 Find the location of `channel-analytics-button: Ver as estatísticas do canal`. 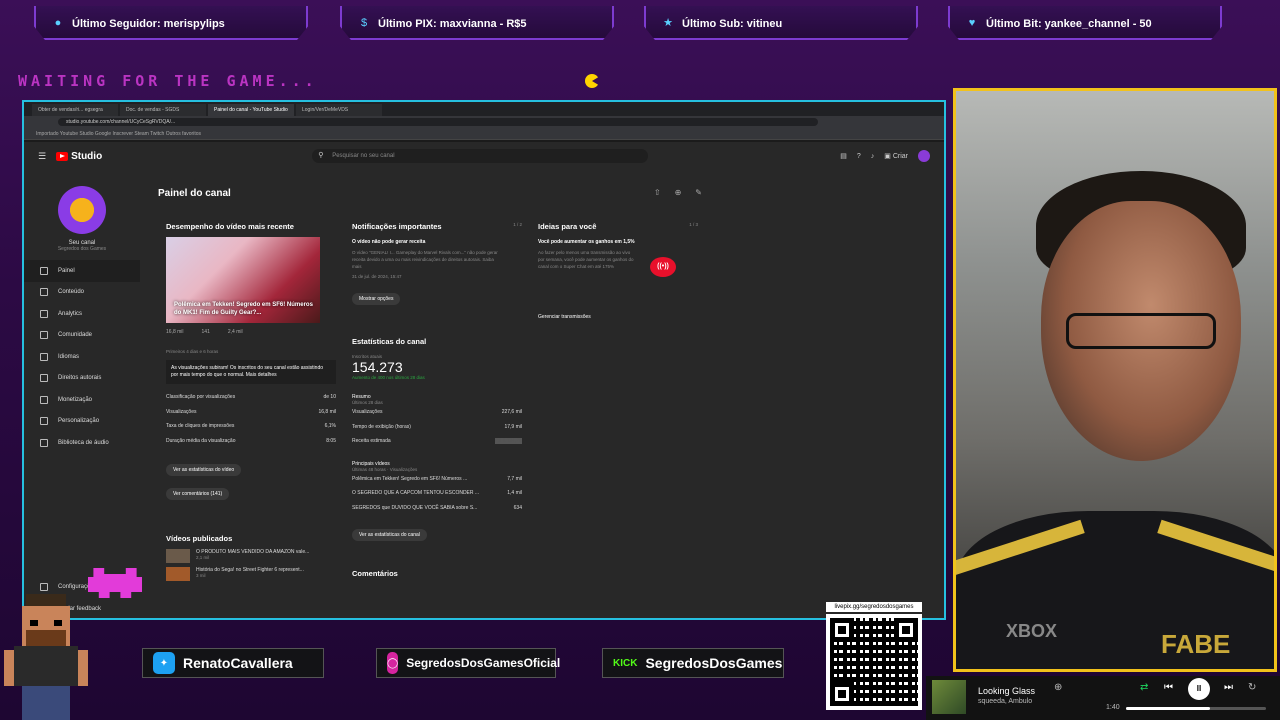

channel-analytics-button: Ver as estatísticas do canal is located at coordinates (389, 535).